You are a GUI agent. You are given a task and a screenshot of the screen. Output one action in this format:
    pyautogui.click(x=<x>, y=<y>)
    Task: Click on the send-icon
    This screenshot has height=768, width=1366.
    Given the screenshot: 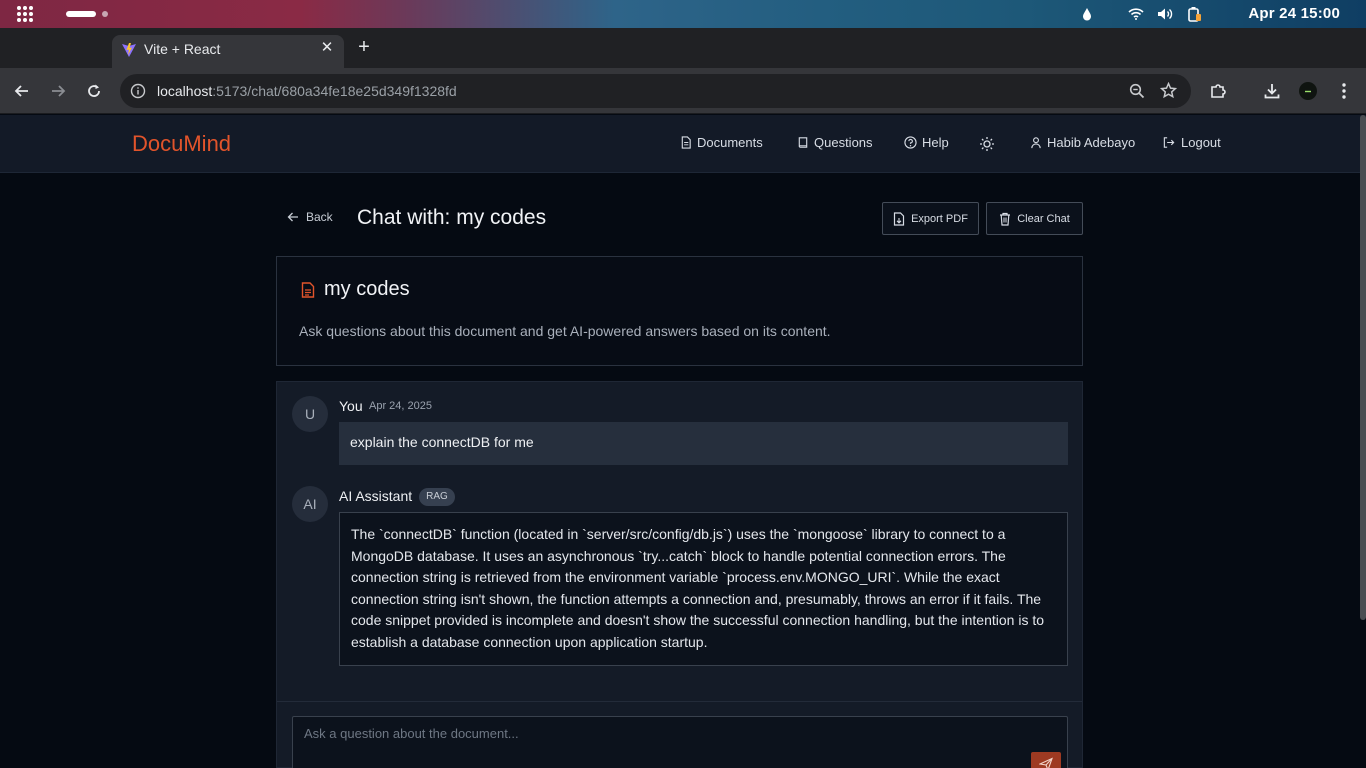 What is the action you would take?
    pyautogui.click(x=1046, y=762)
    